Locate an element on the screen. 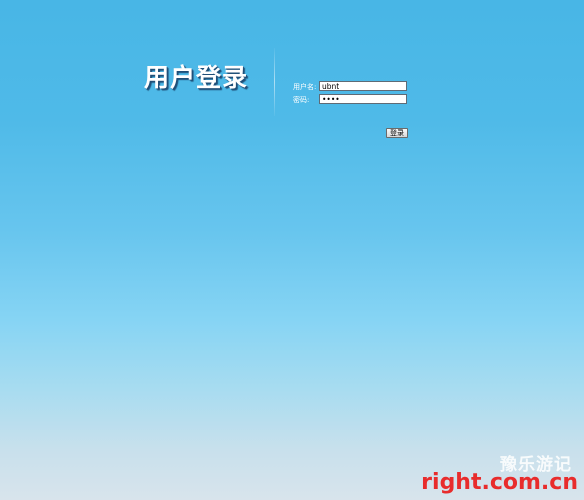  login-button: 登录 is located at coordinates (397, 133).